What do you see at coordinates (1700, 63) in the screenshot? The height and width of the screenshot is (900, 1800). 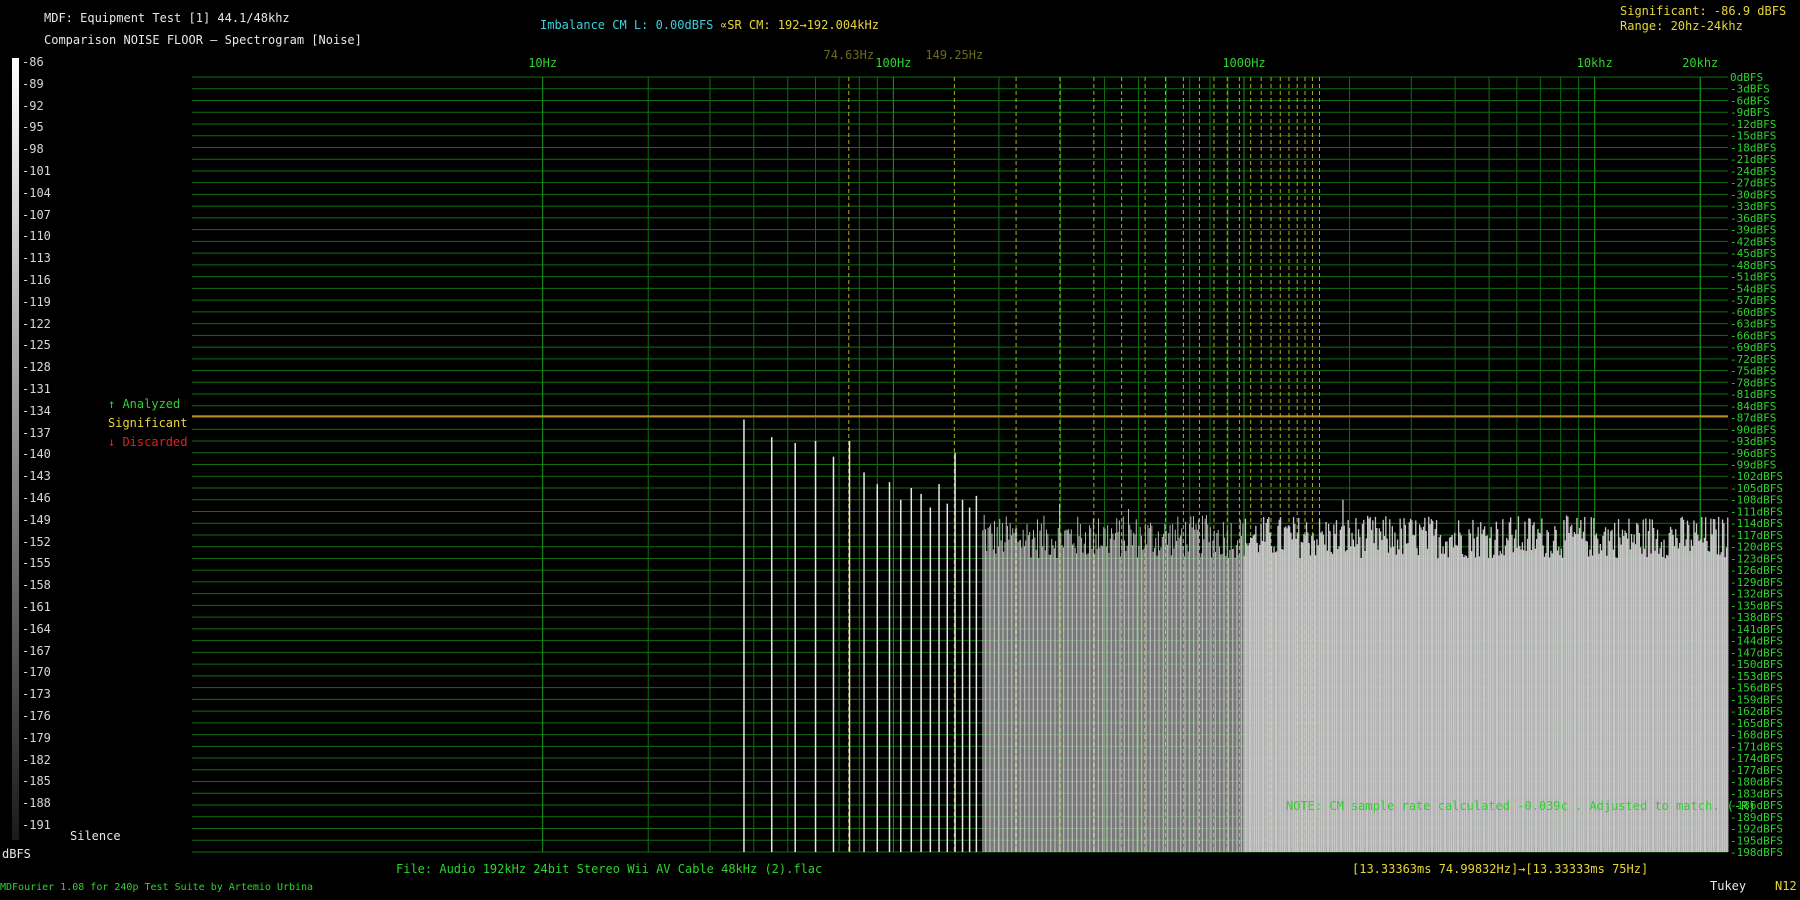 I see `x-tick-label: 20khz` at bounding box center [1700, 63].